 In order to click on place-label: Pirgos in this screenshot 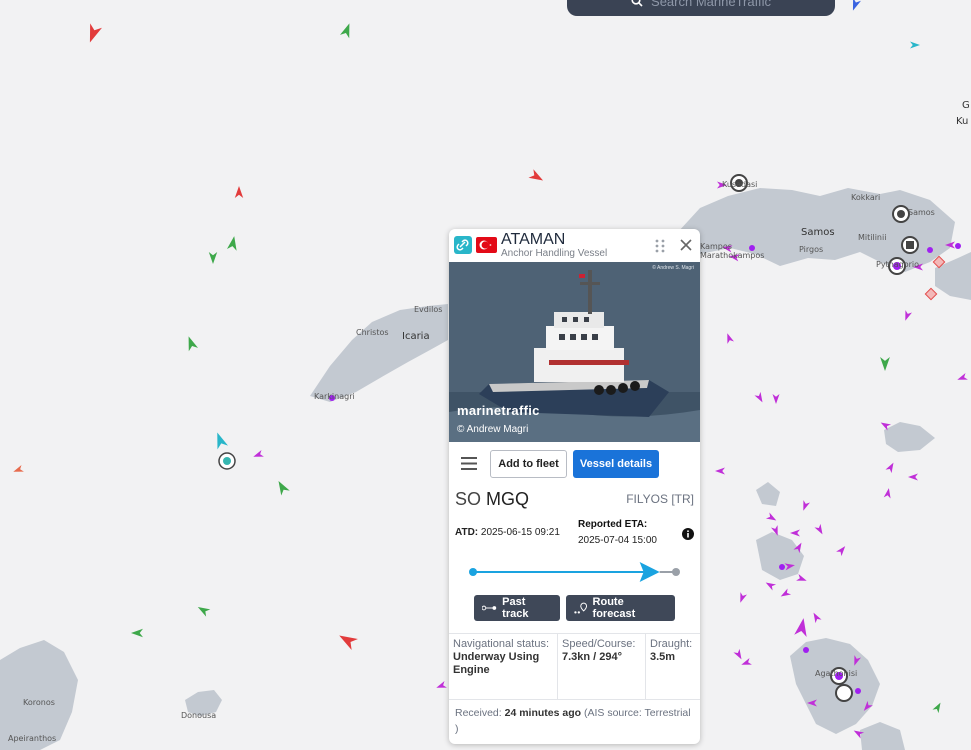, I will do `click(811, 249)`.